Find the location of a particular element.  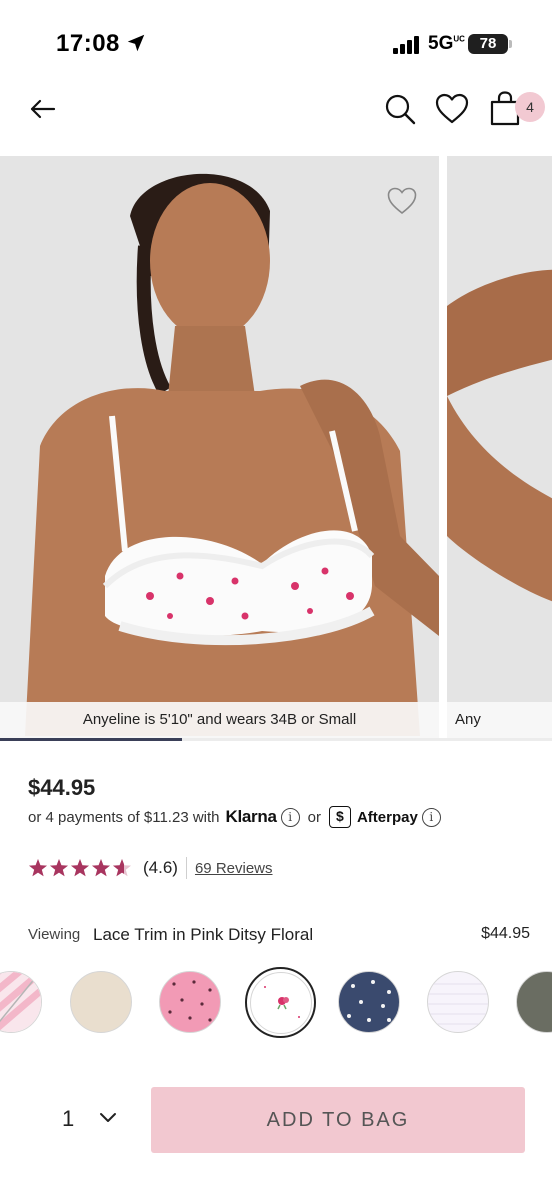

image-caption-next: Any is located at coordinates (499, 720).